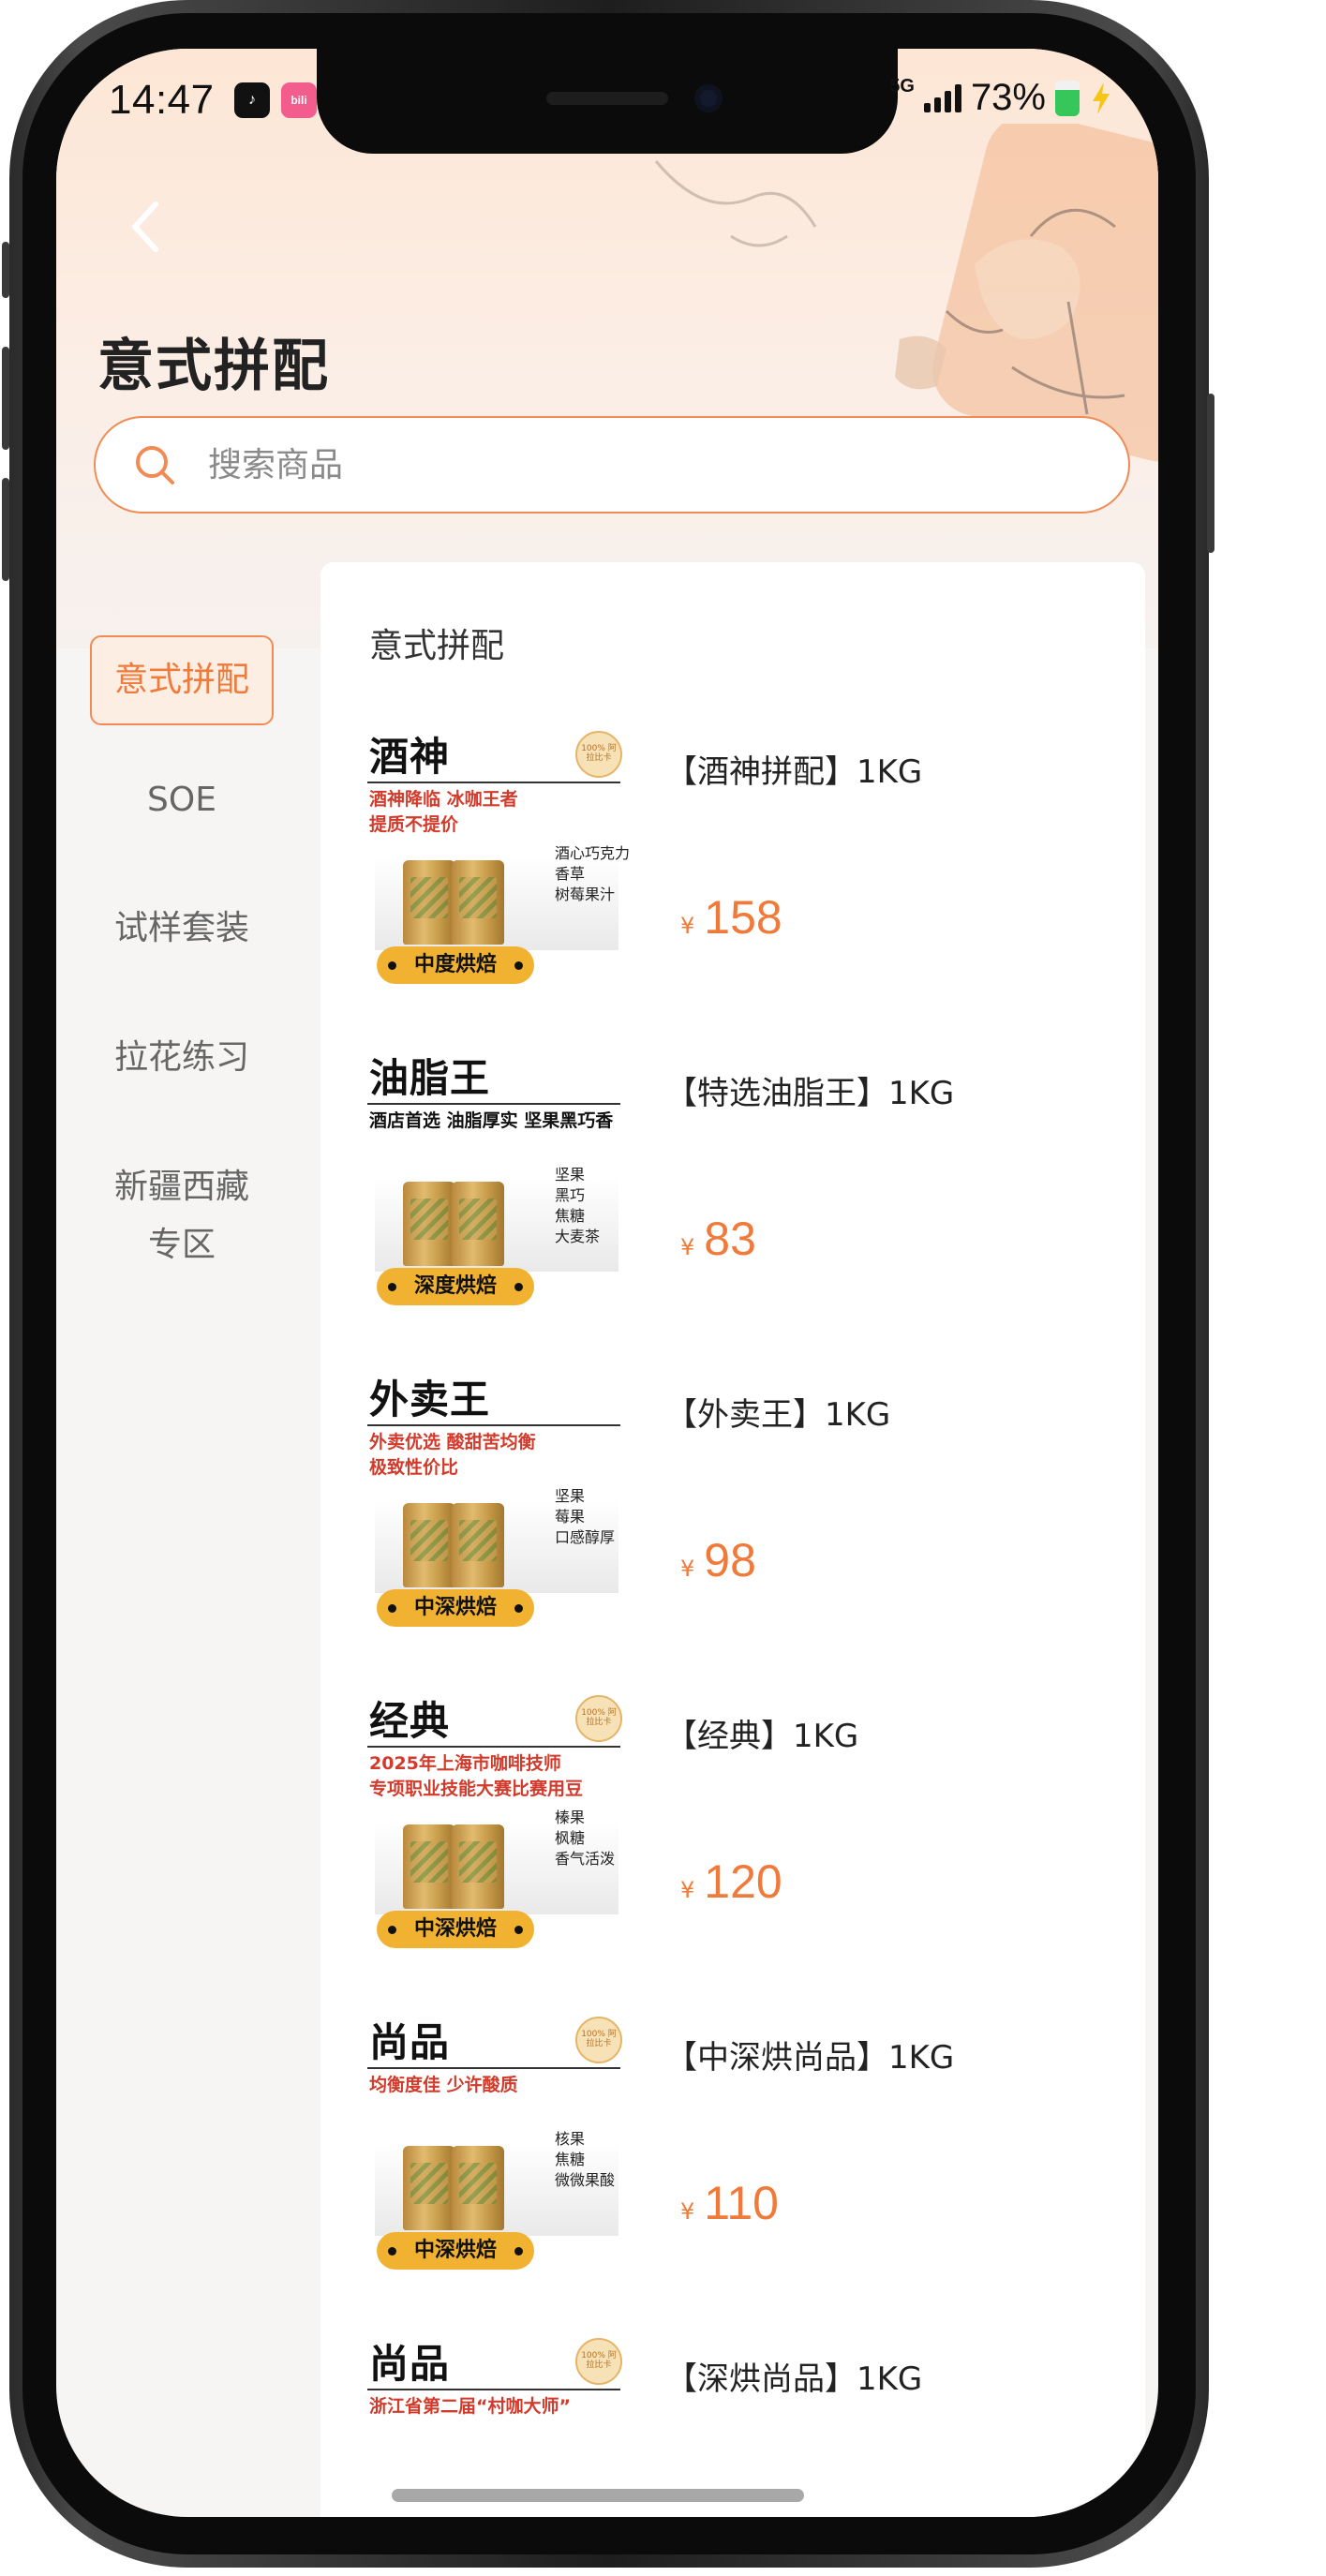  What do you see at coordinates (182, 929) in the screenshot?
I see `sidebar-item-sample-set: 试样套装` at bounding box center [182, 929].